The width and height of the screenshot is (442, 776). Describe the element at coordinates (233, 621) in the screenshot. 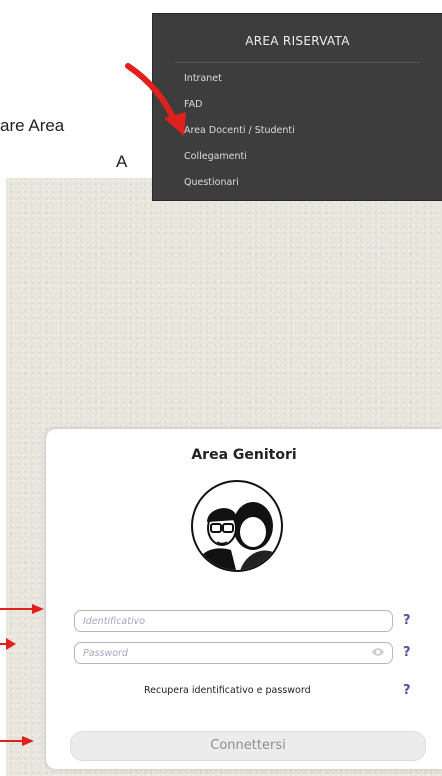

I see `identifier-input` at that location.